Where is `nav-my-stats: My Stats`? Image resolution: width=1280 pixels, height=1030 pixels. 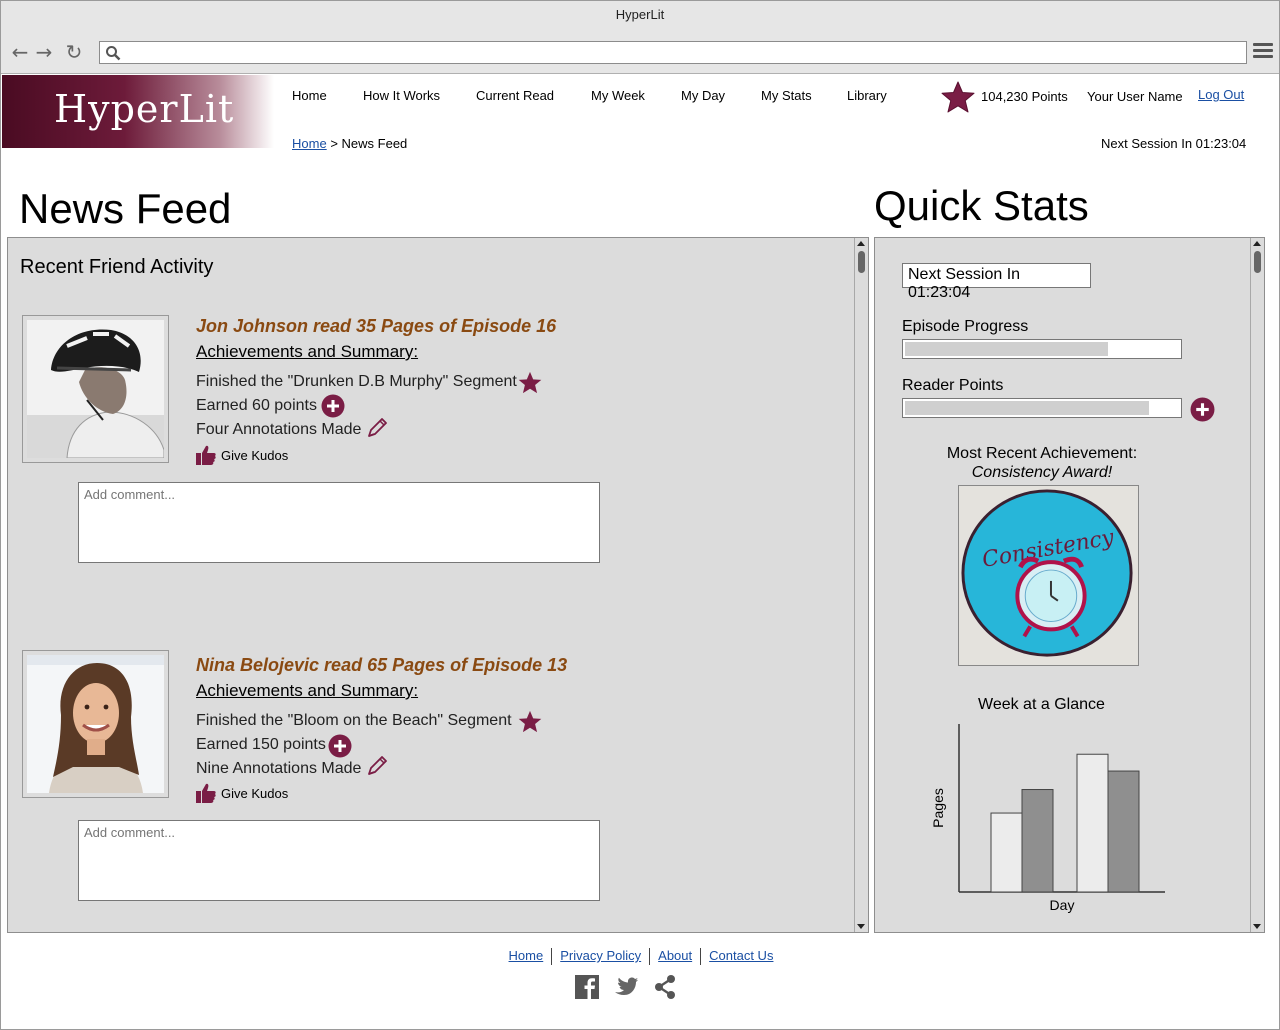
nav-my-stats: My Stats is located at coordinates (786, 95).